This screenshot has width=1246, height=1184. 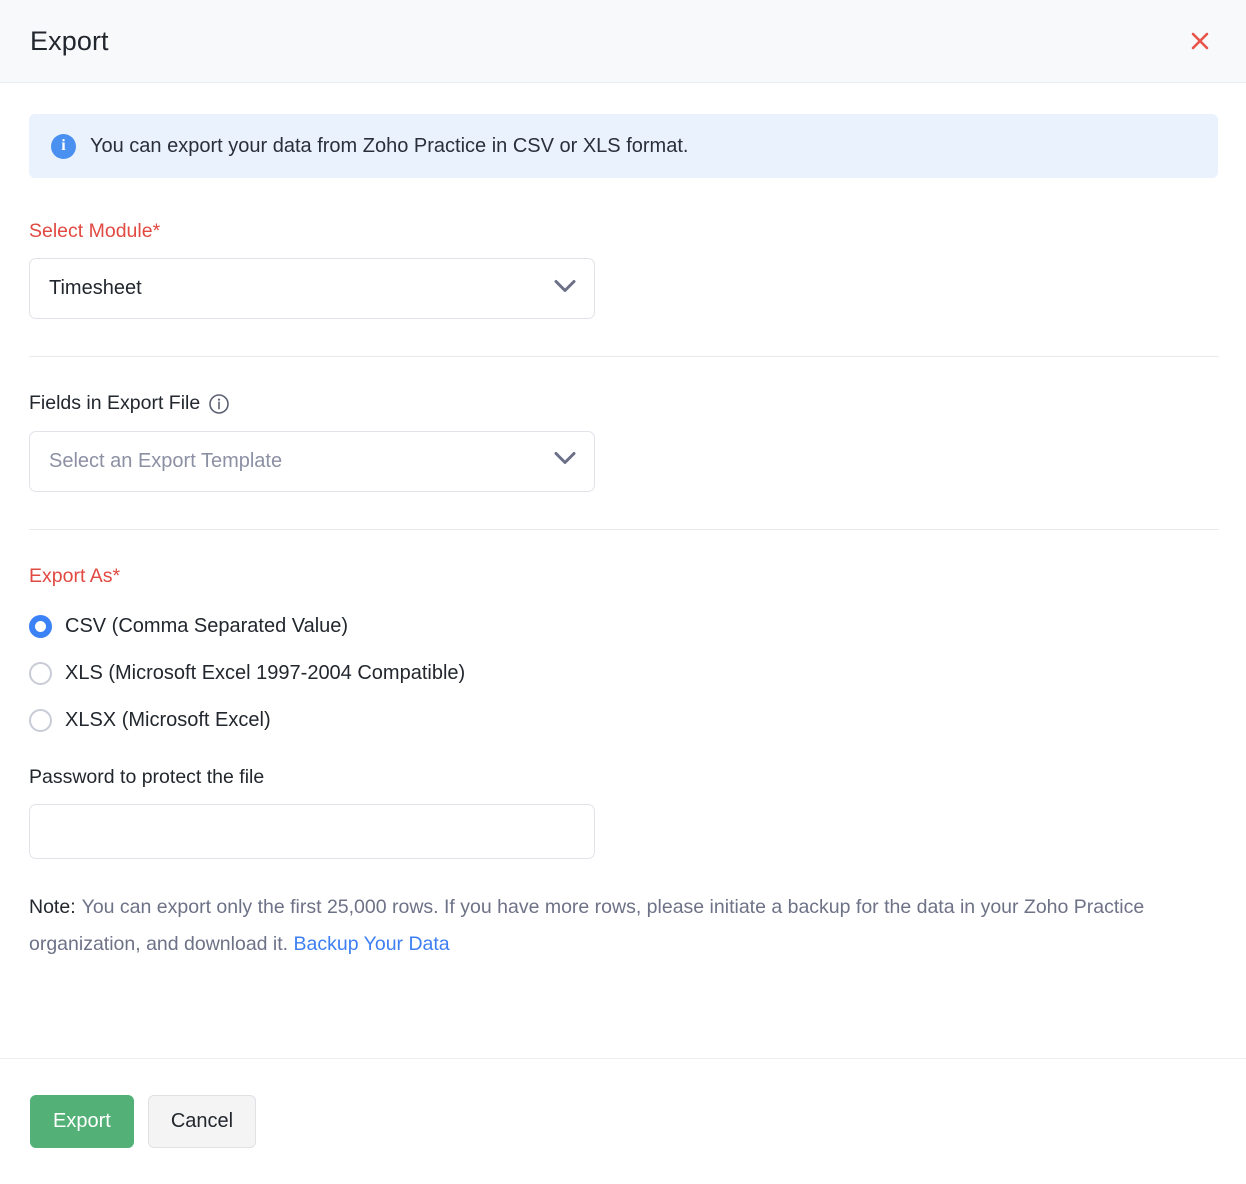 I want to click on password-input, so click(x=312, y=832).